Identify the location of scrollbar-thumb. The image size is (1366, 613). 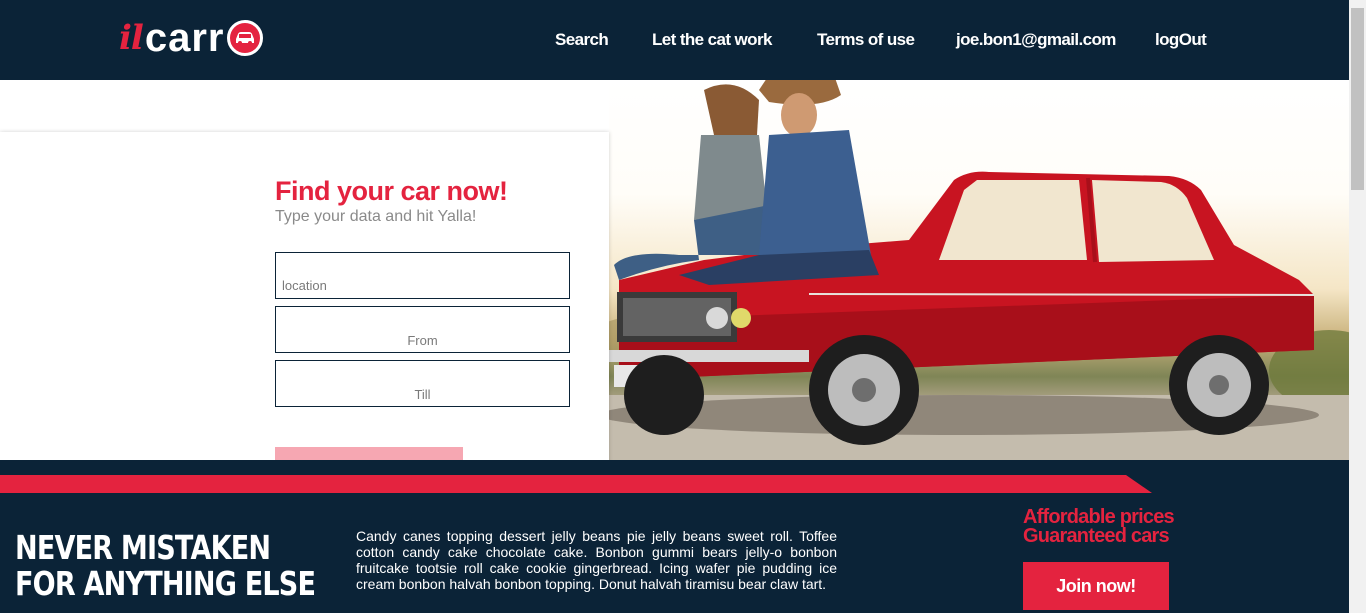
(1357, 99).